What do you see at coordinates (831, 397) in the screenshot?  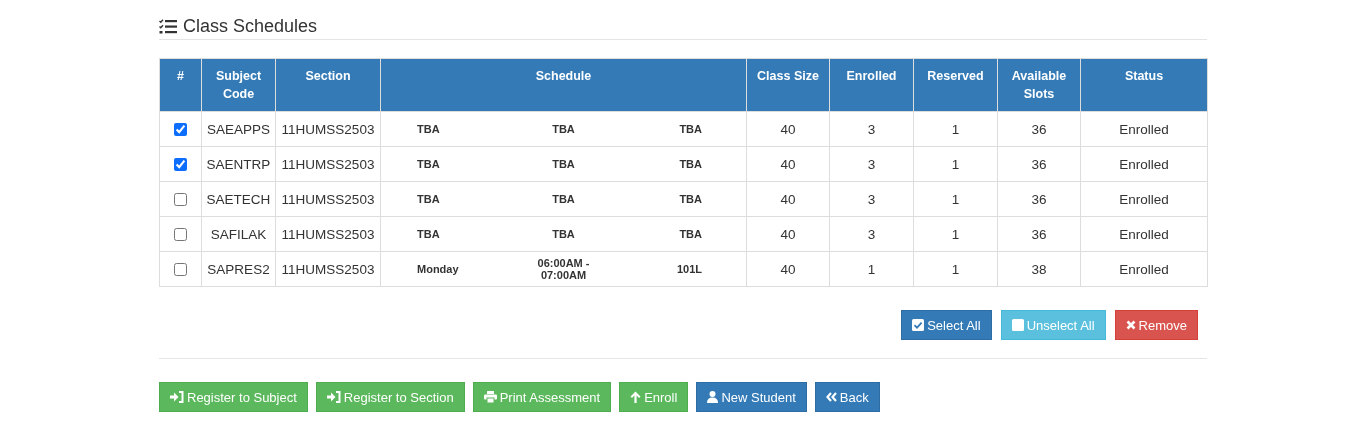 I see `double-chevron-icon` at bounding box center [831, 397].